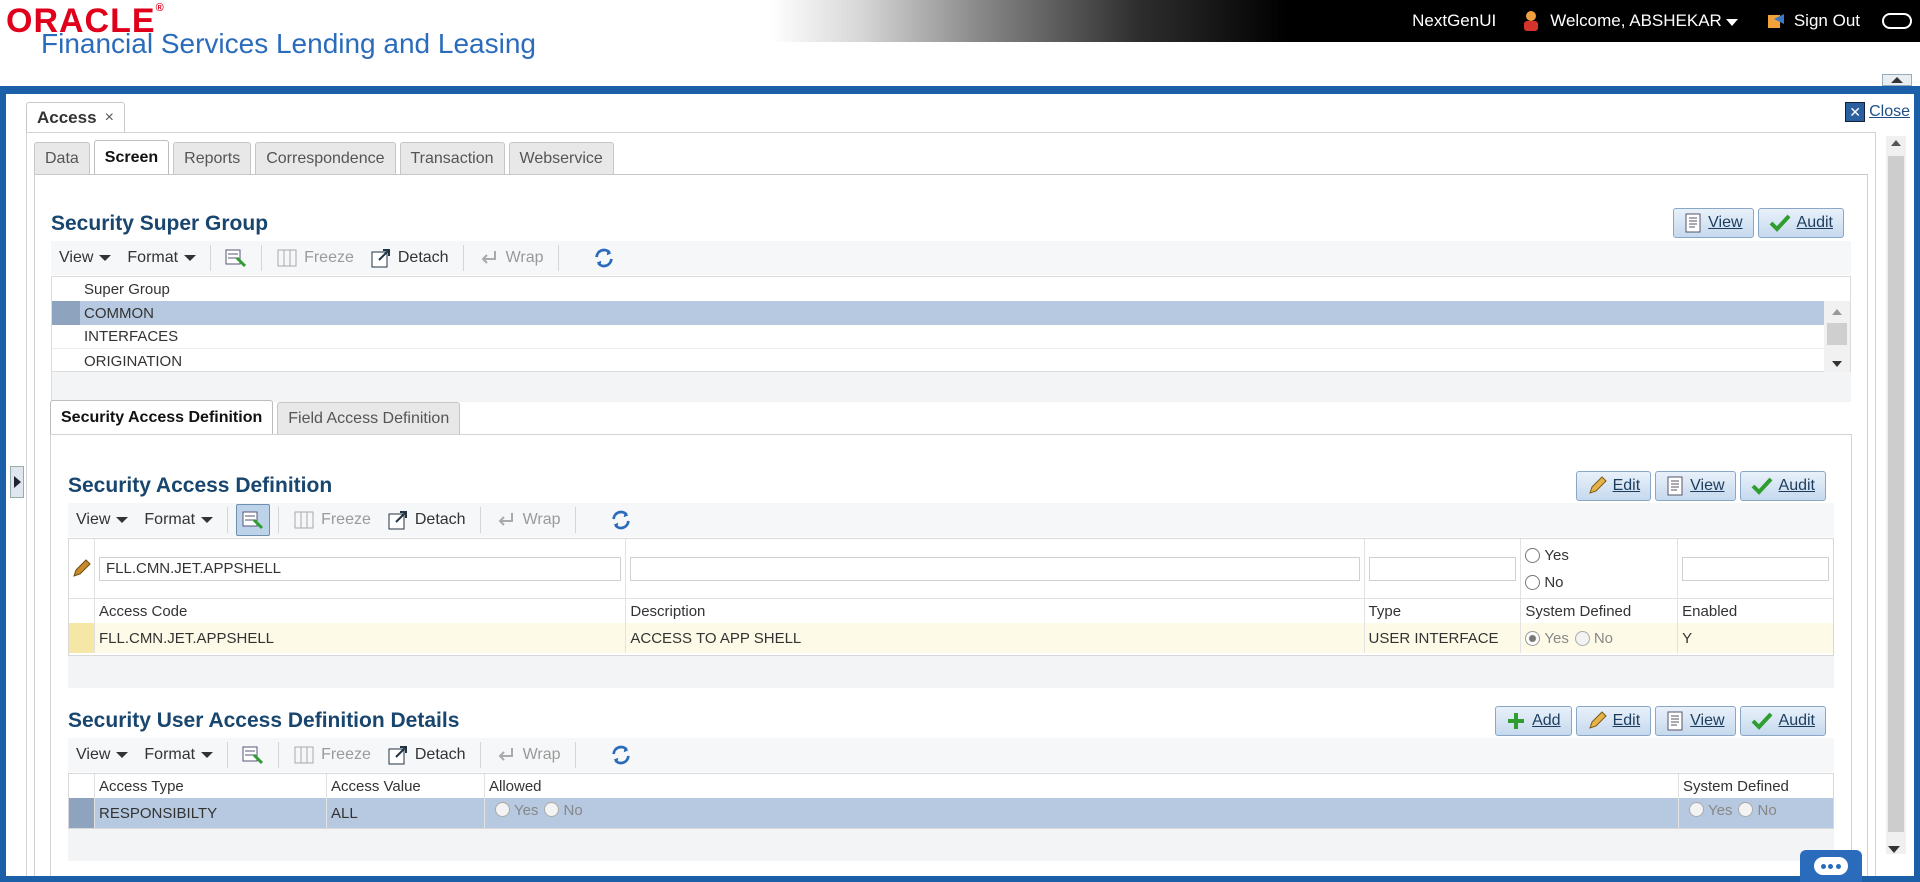 This screenshot has height=882, width=1920. What do you see at coordinates (288, 43) in the screenshot?
I see `product-name: Financial Services Lending and Leasing` at bounding box center [288, 43].